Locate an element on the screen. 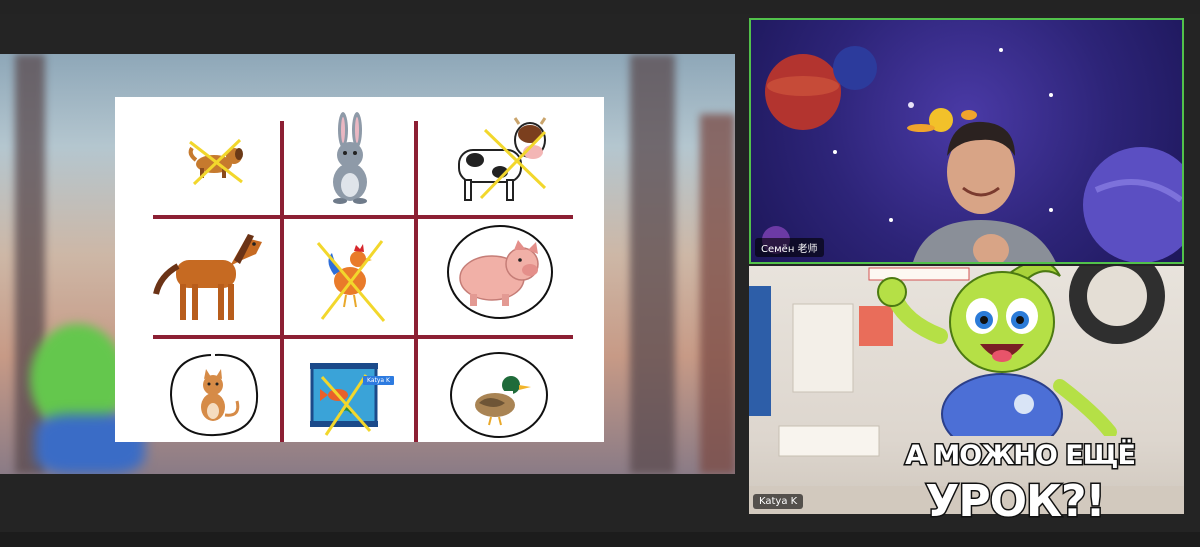 The image size is (1200, 547). cell-dog is located at coordinates (215, 159).